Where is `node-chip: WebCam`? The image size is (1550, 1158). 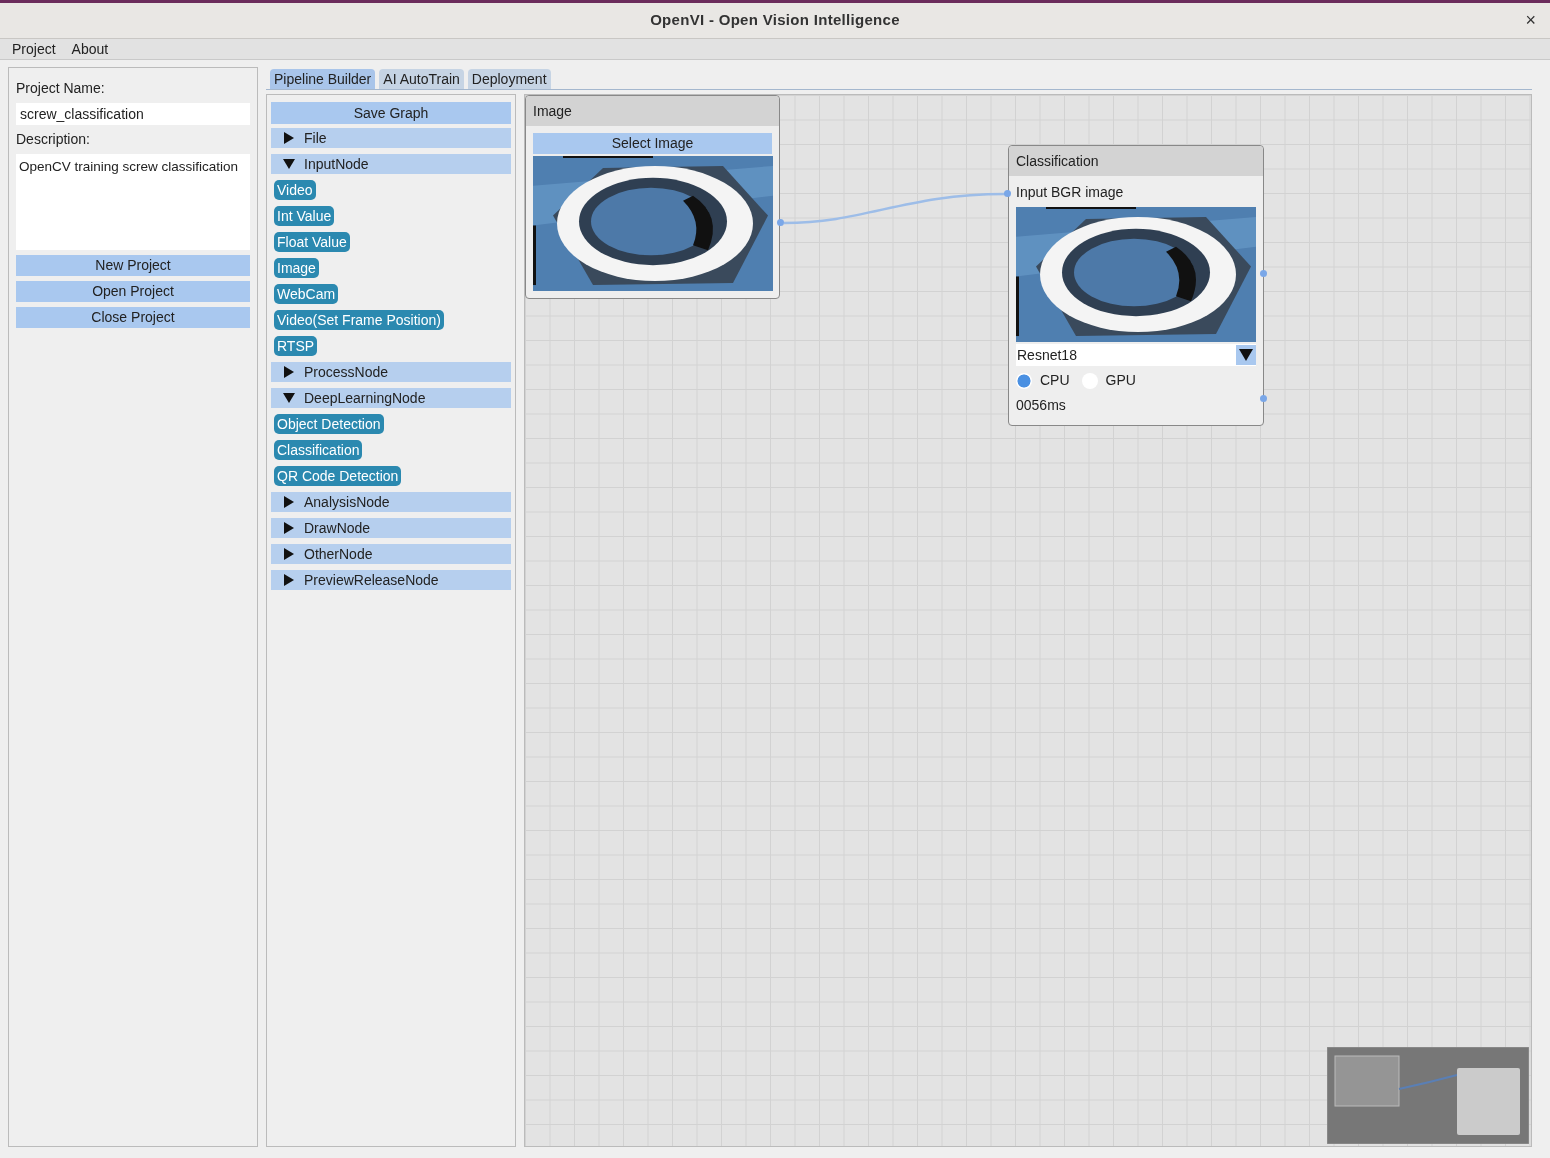
node-chip: WebCam is located at coordinates (306, 294).